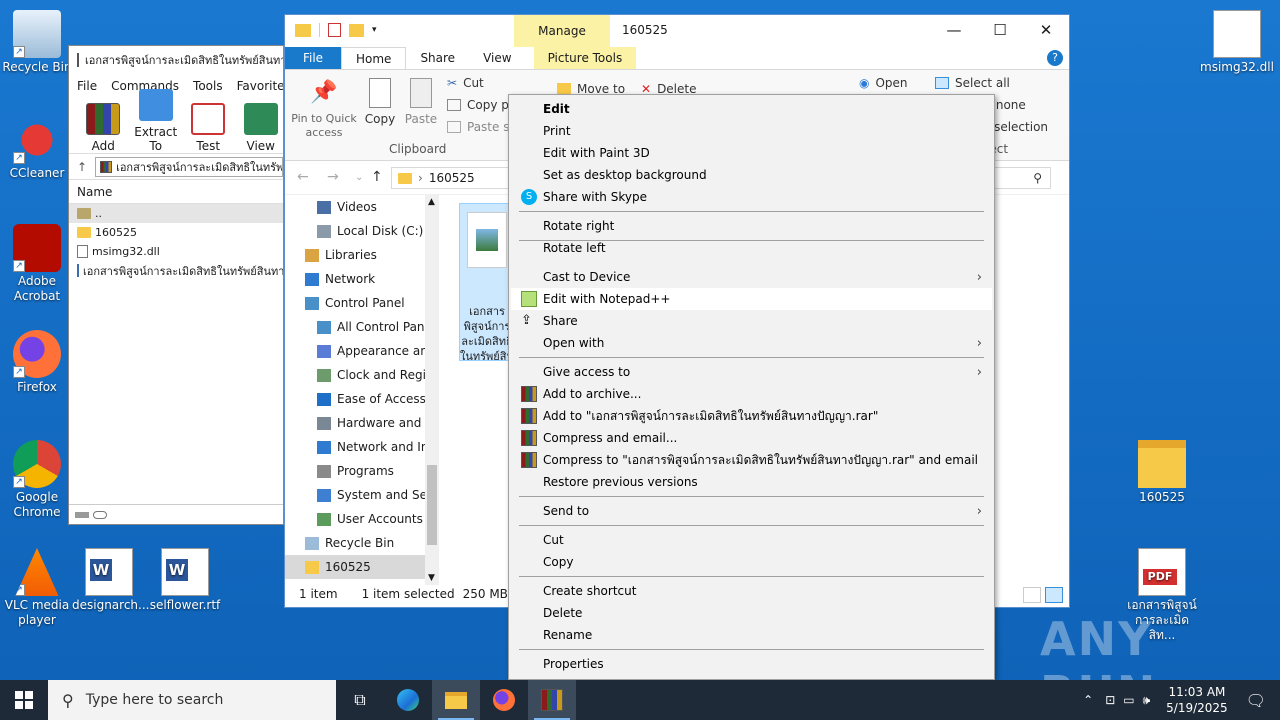 This screenshot has width=1280, height=720. Describe the element at coordinates (751, 175) in the screenshot. I see `menu-item: Set as desktop background` at that location.